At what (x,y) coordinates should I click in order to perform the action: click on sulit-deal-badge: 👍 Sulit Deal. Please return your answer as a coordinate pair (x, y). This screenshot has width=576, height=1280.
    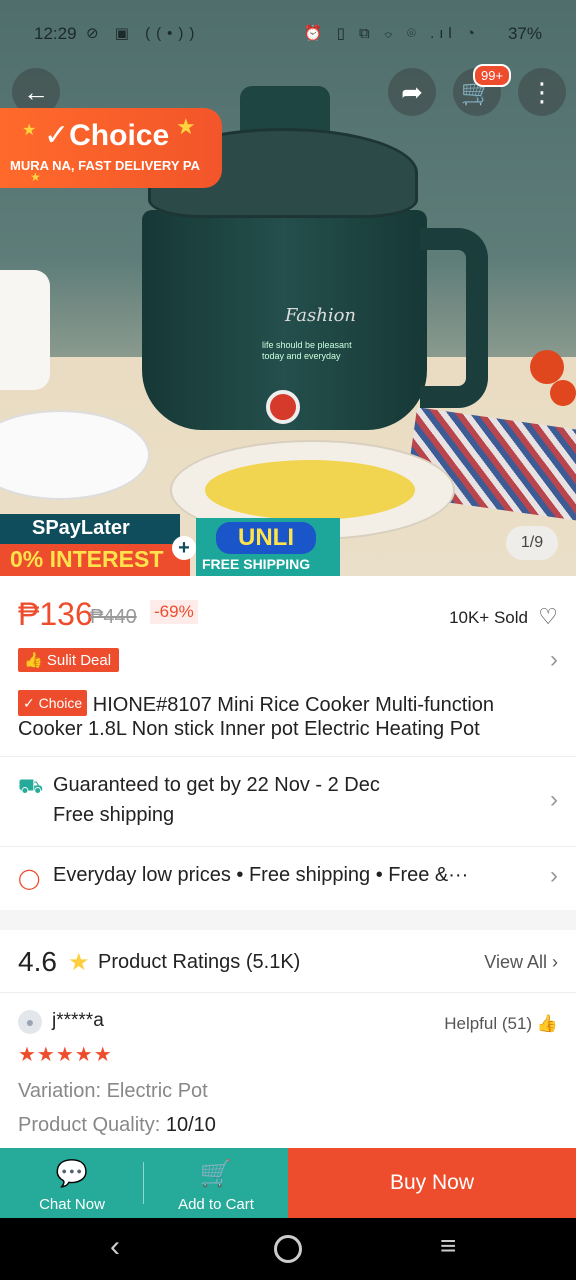
    Looking at the image, I should click on (69, 660).